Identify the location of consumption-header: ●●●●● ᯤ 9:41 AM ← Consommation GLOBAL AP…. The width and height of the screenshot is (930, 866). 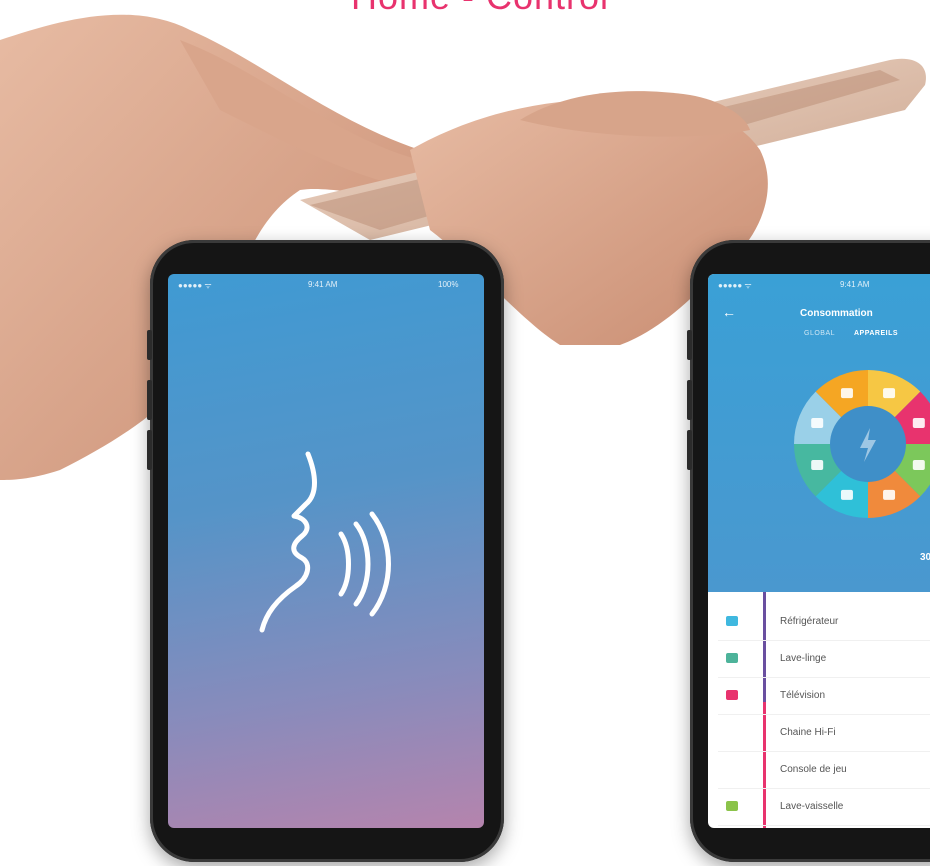
(819, 433).